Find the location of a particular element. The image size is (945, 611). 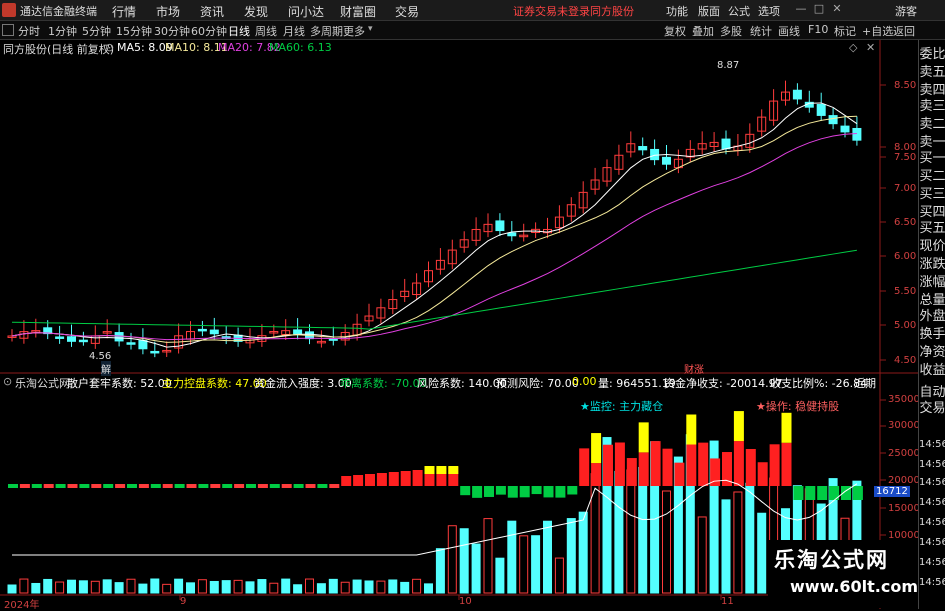

side-panel-item: 现价 is located at coordinates (932, 247).